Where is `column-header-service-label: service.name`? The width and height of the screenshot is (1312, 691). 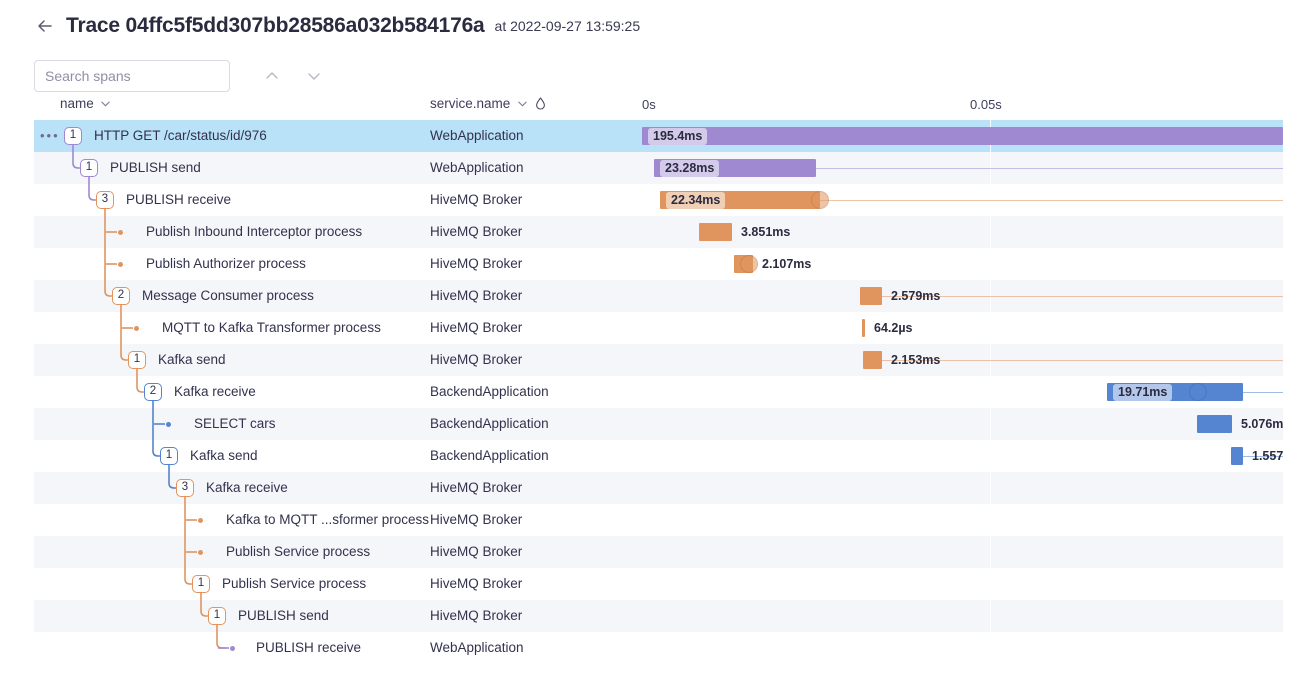 column-header-service-label: service.name is located at coordinates (470, 103).